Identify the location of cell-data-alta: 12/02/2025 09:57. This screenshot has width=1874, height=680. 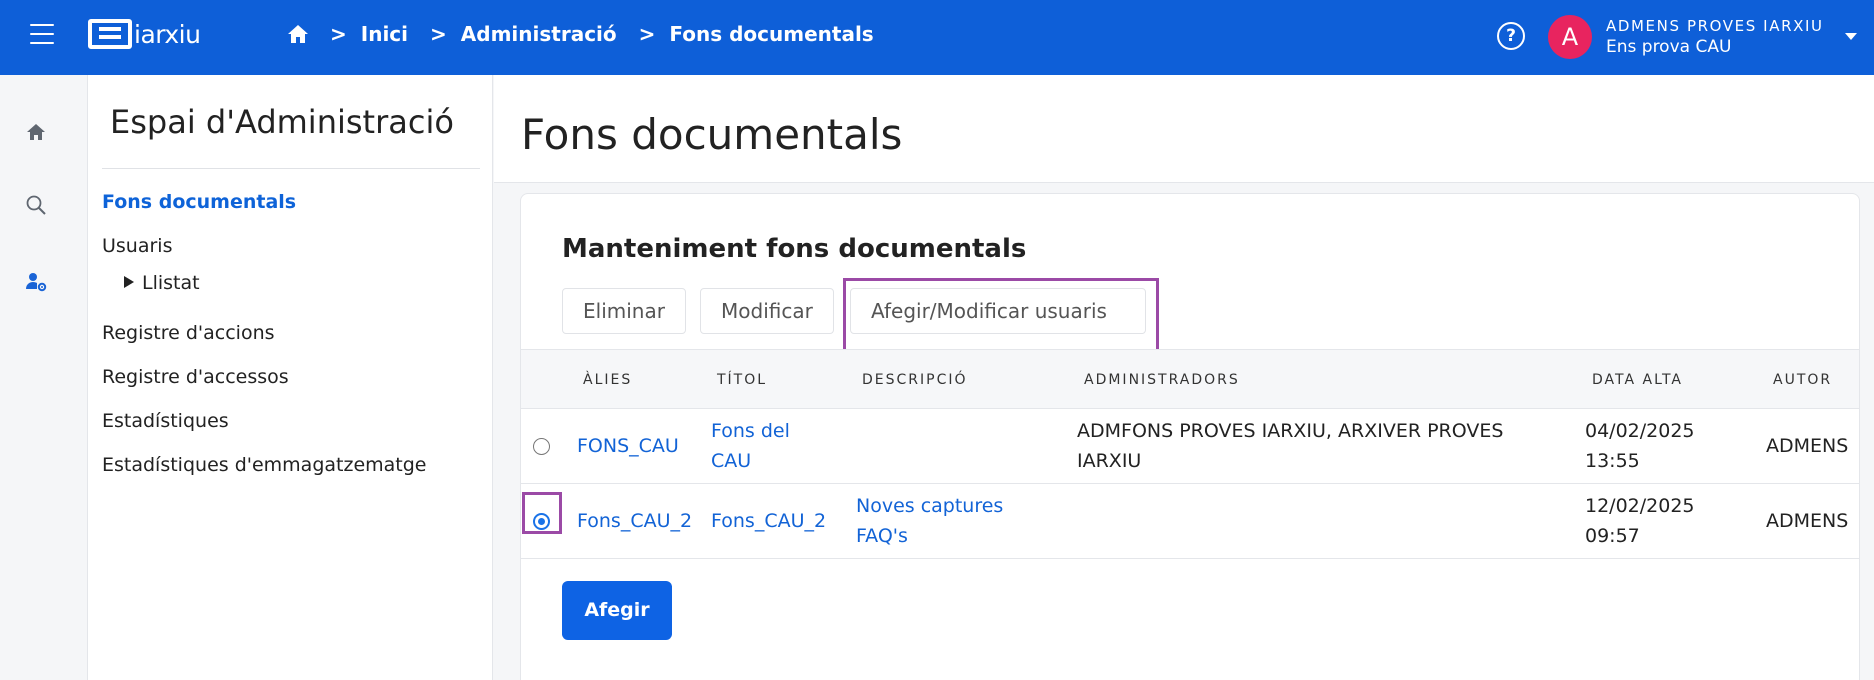
(1640, 521).